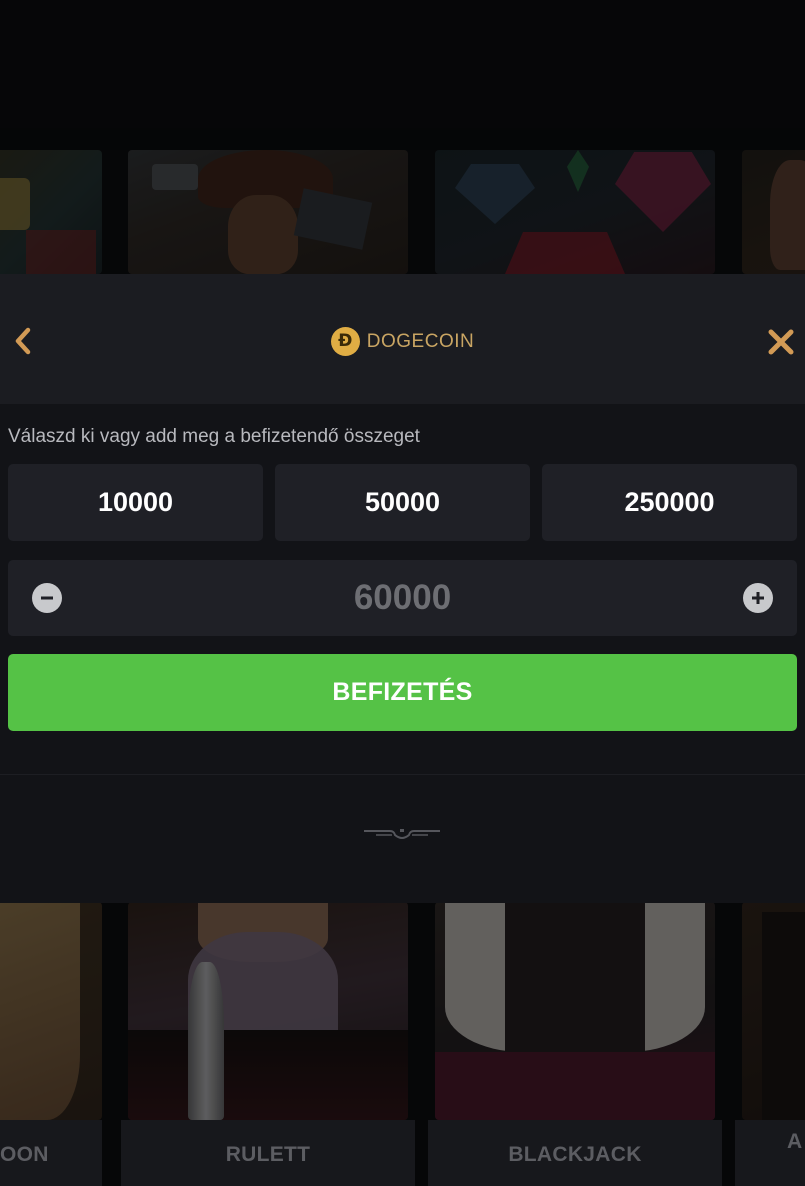 This screenshot has height=1186, width=805. I want to click on amount-stepper: 60000, so click(402, 598).